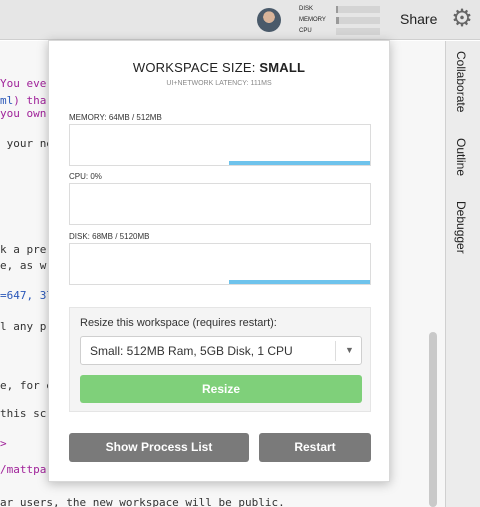 Image resolution: width=480 pixels, height=507 pixels. I want to click on code-line: e, for e, so click(26, 385).